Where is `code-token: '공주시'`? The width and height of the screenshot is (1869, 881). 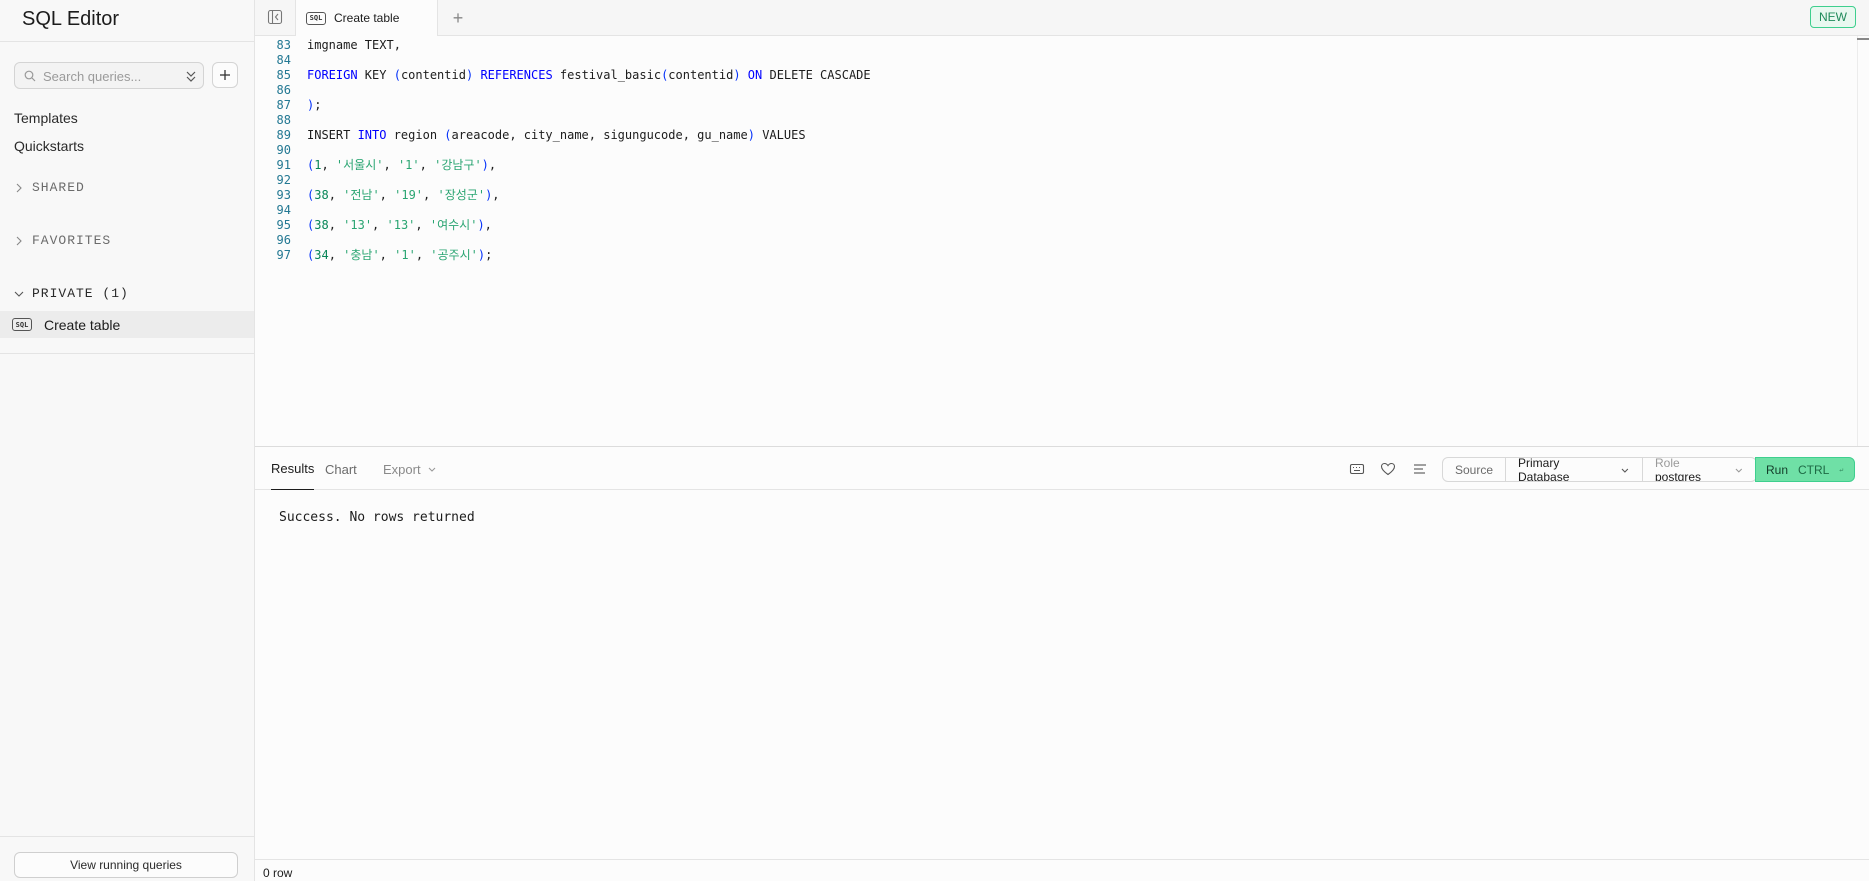 code-token: '공주시' is located at coordinates (454, 255).